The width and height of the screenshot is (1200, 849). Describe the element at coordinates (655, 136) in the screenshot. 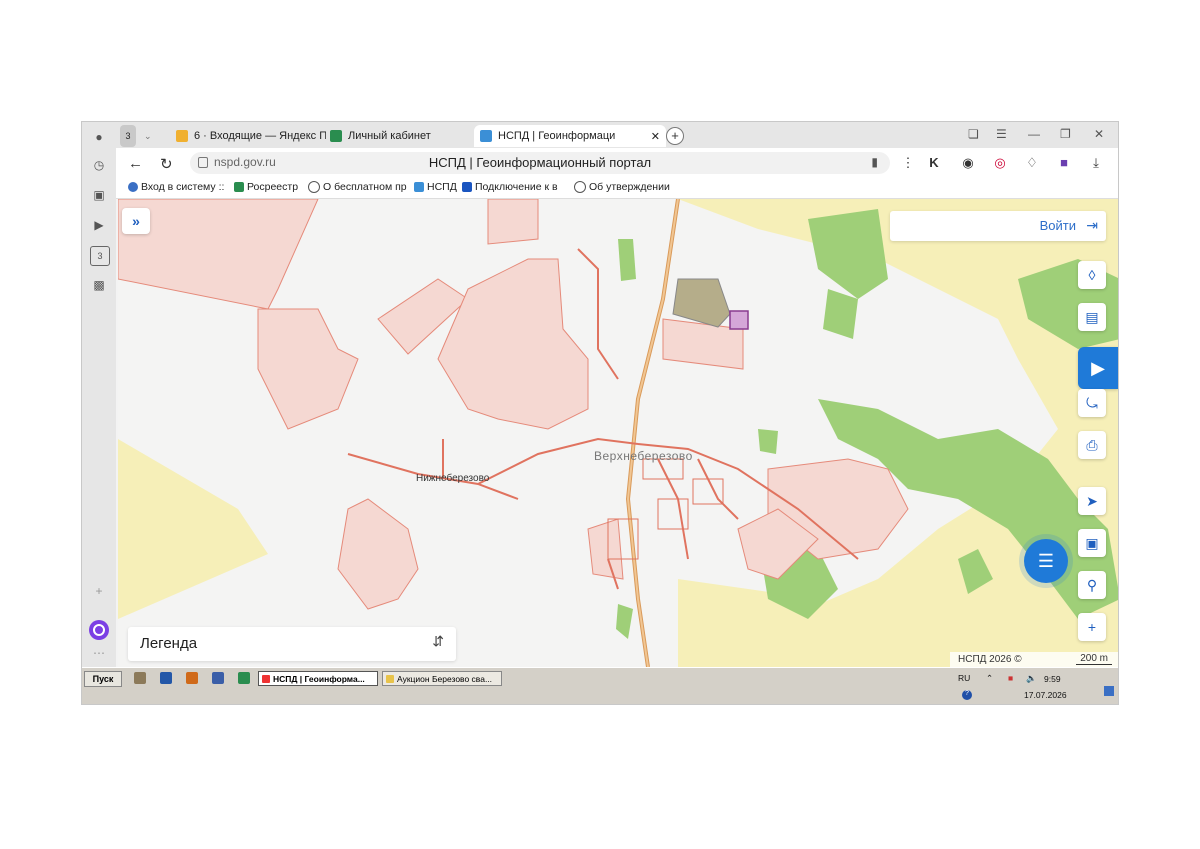

I see `close-tab-icon: ✕` at that location.